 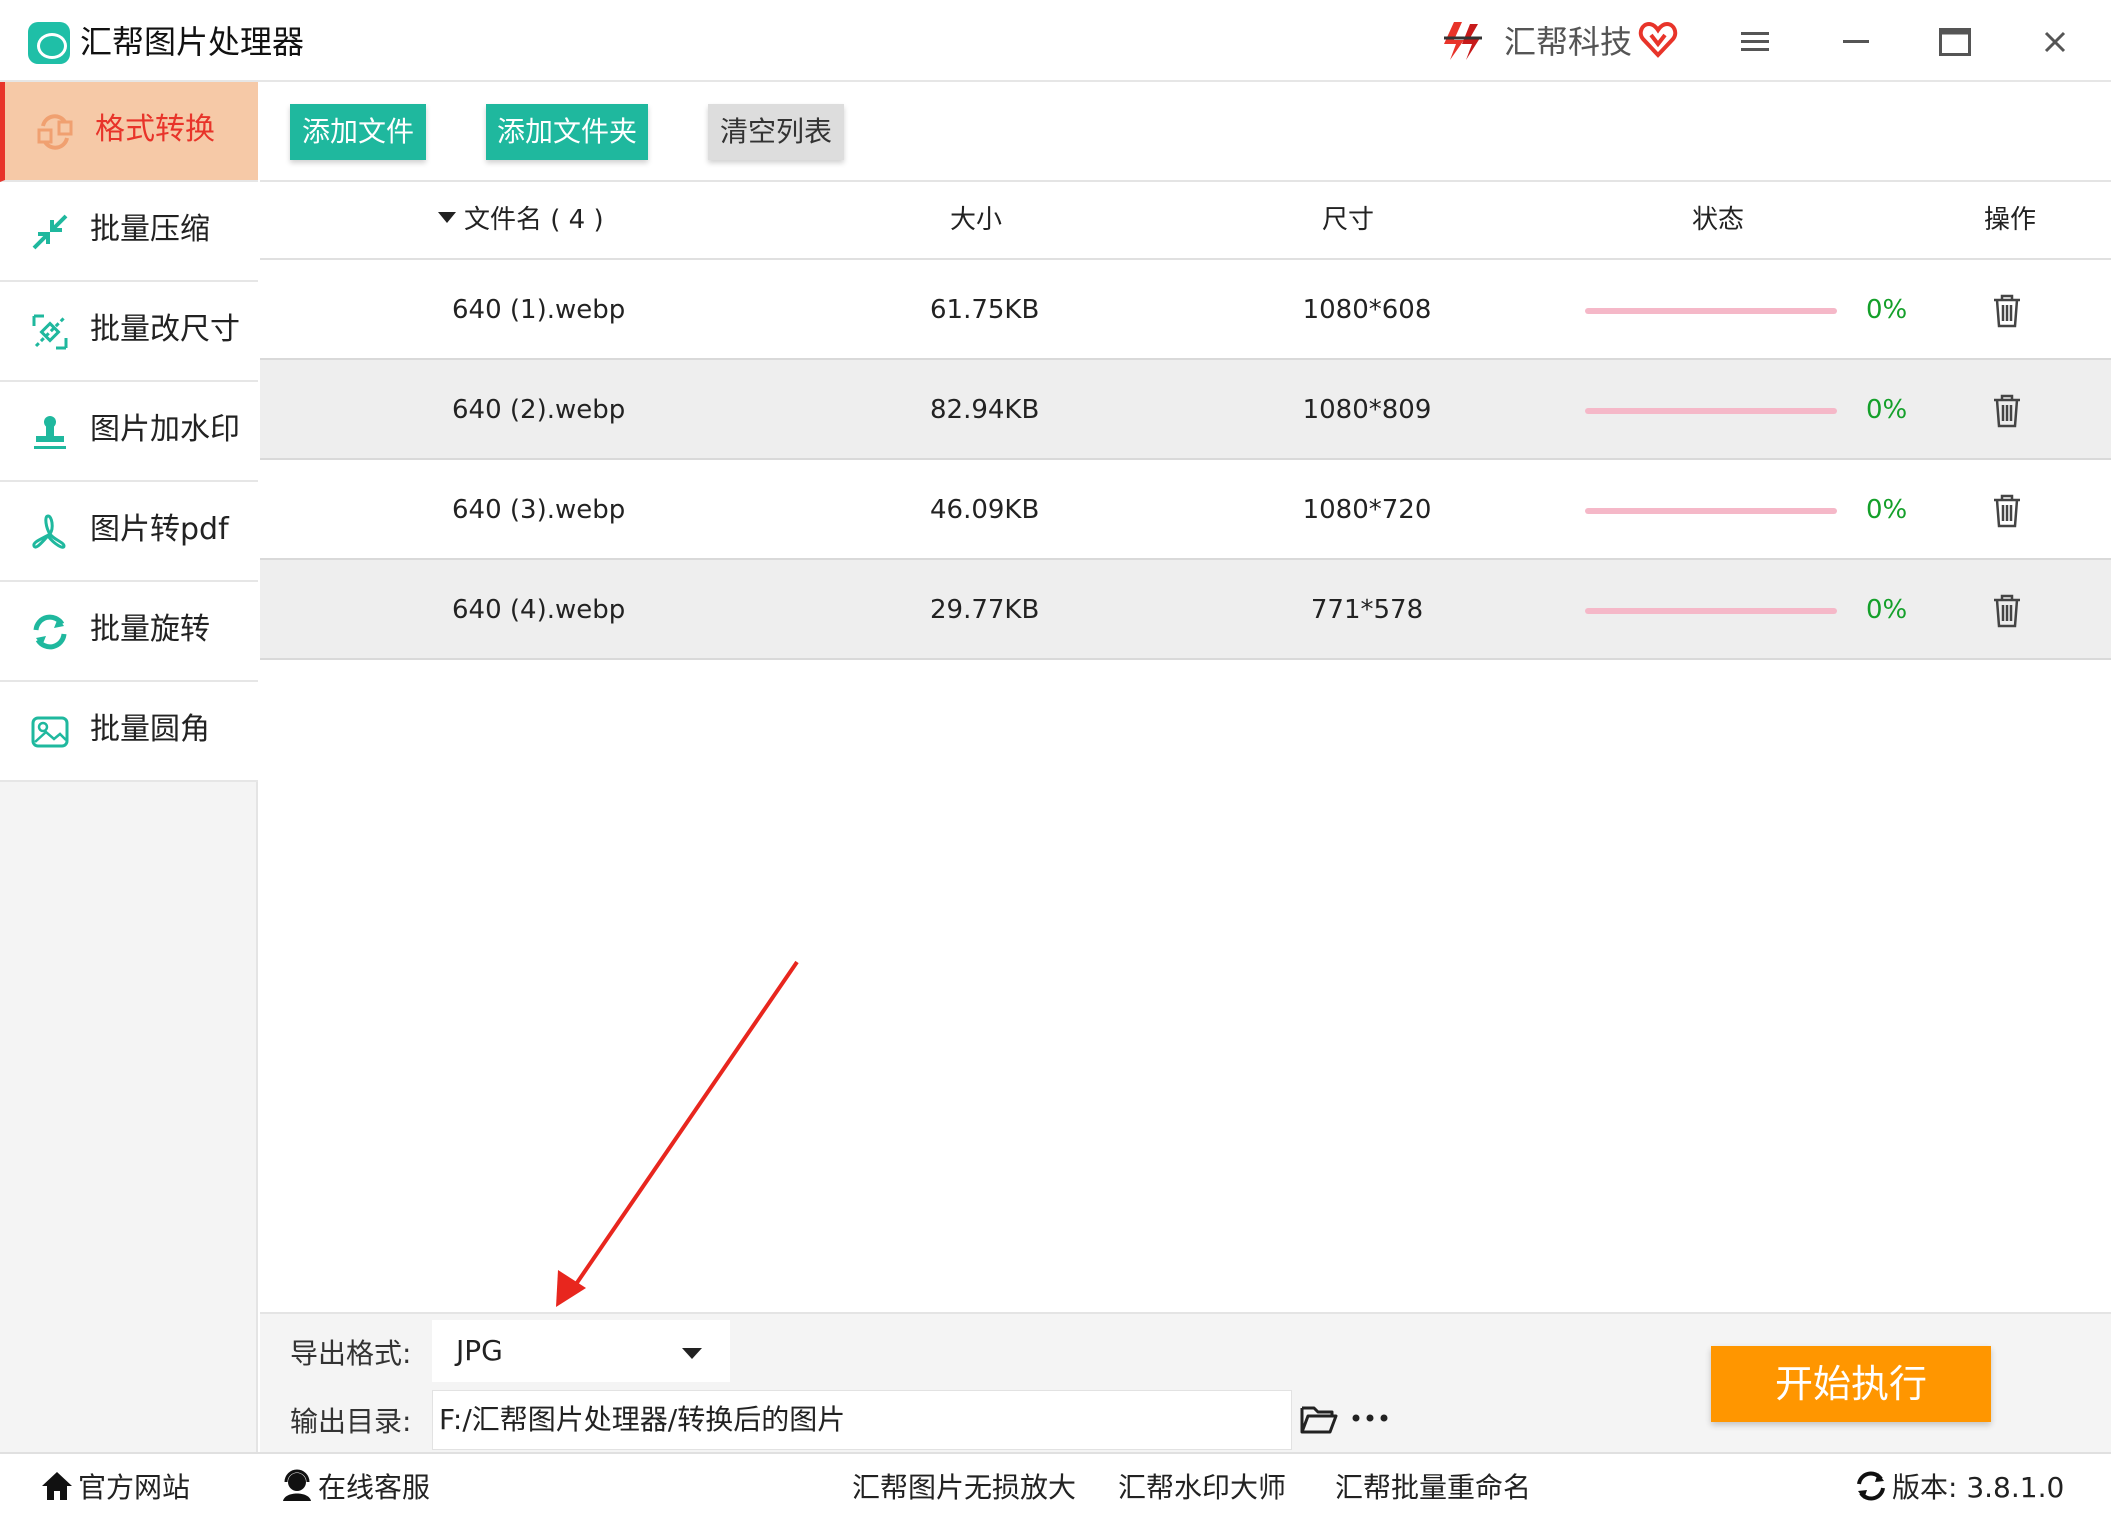 What do you see at coordinates (1055, 41) in the screenshot?
I see `title-bar: 汇帮图片处理器 汇帮科技` at bounding box center [1055, 41].